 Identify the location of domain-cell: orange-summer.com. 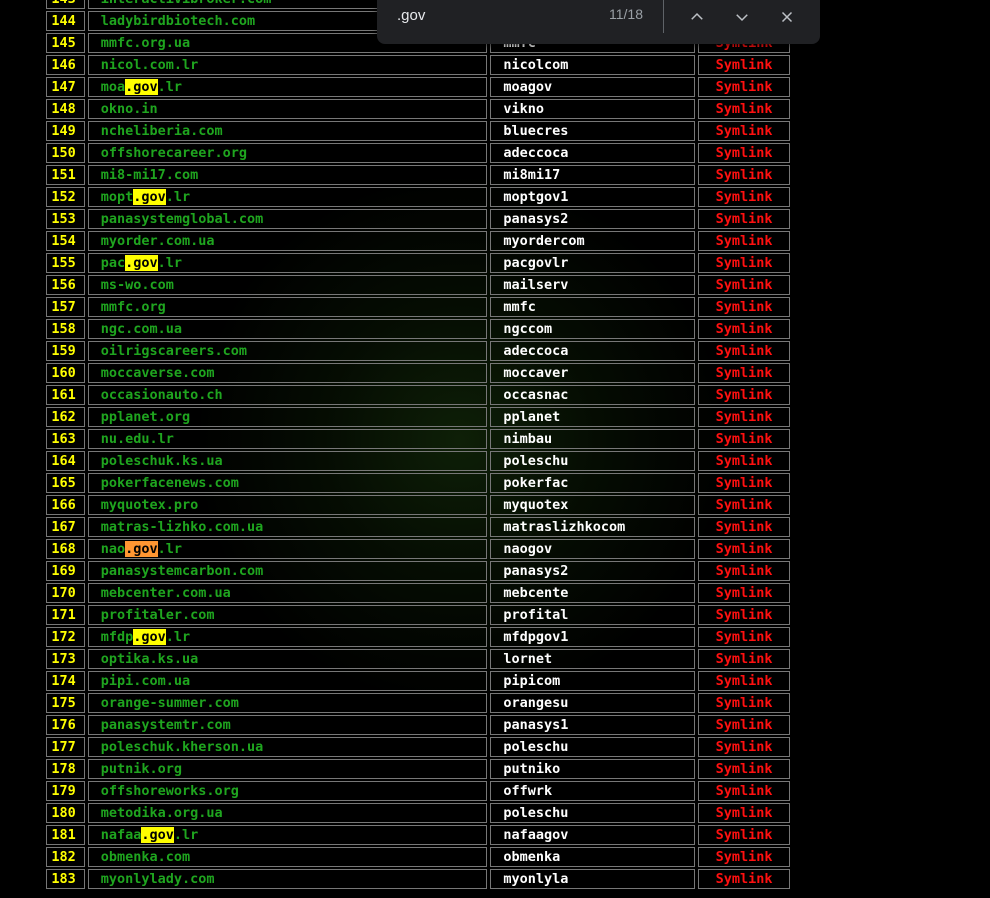
(287, 703).